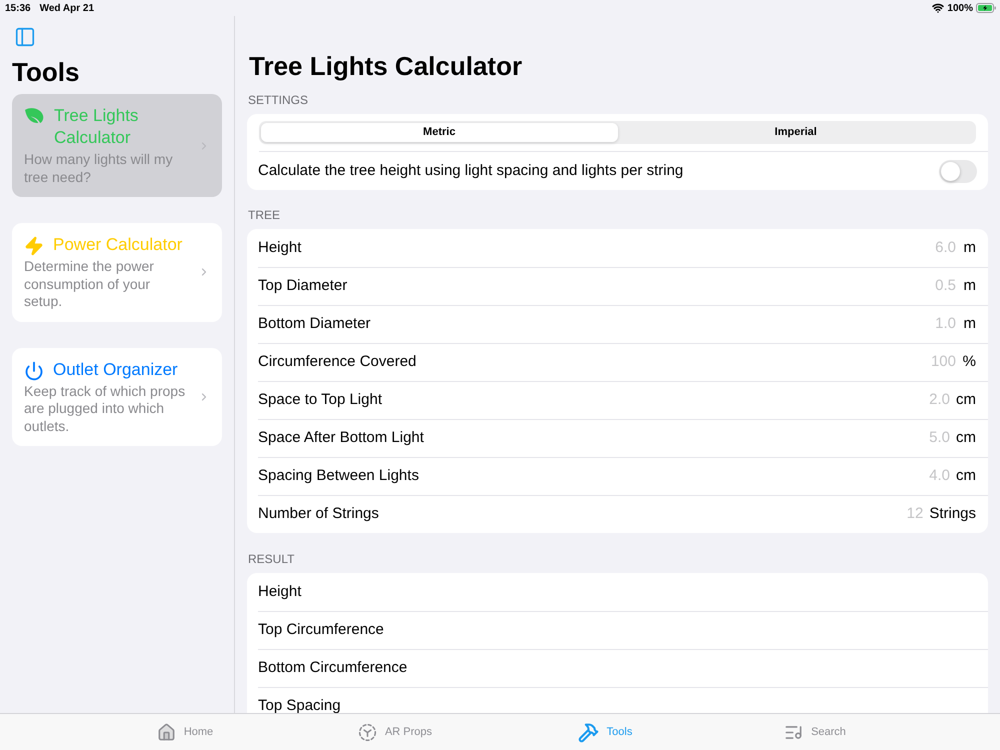 This screenshot has width=1000, height=750. Describe the element at coordinates (588, 732) in the screenshot. I see `hammer-icon` at that location.